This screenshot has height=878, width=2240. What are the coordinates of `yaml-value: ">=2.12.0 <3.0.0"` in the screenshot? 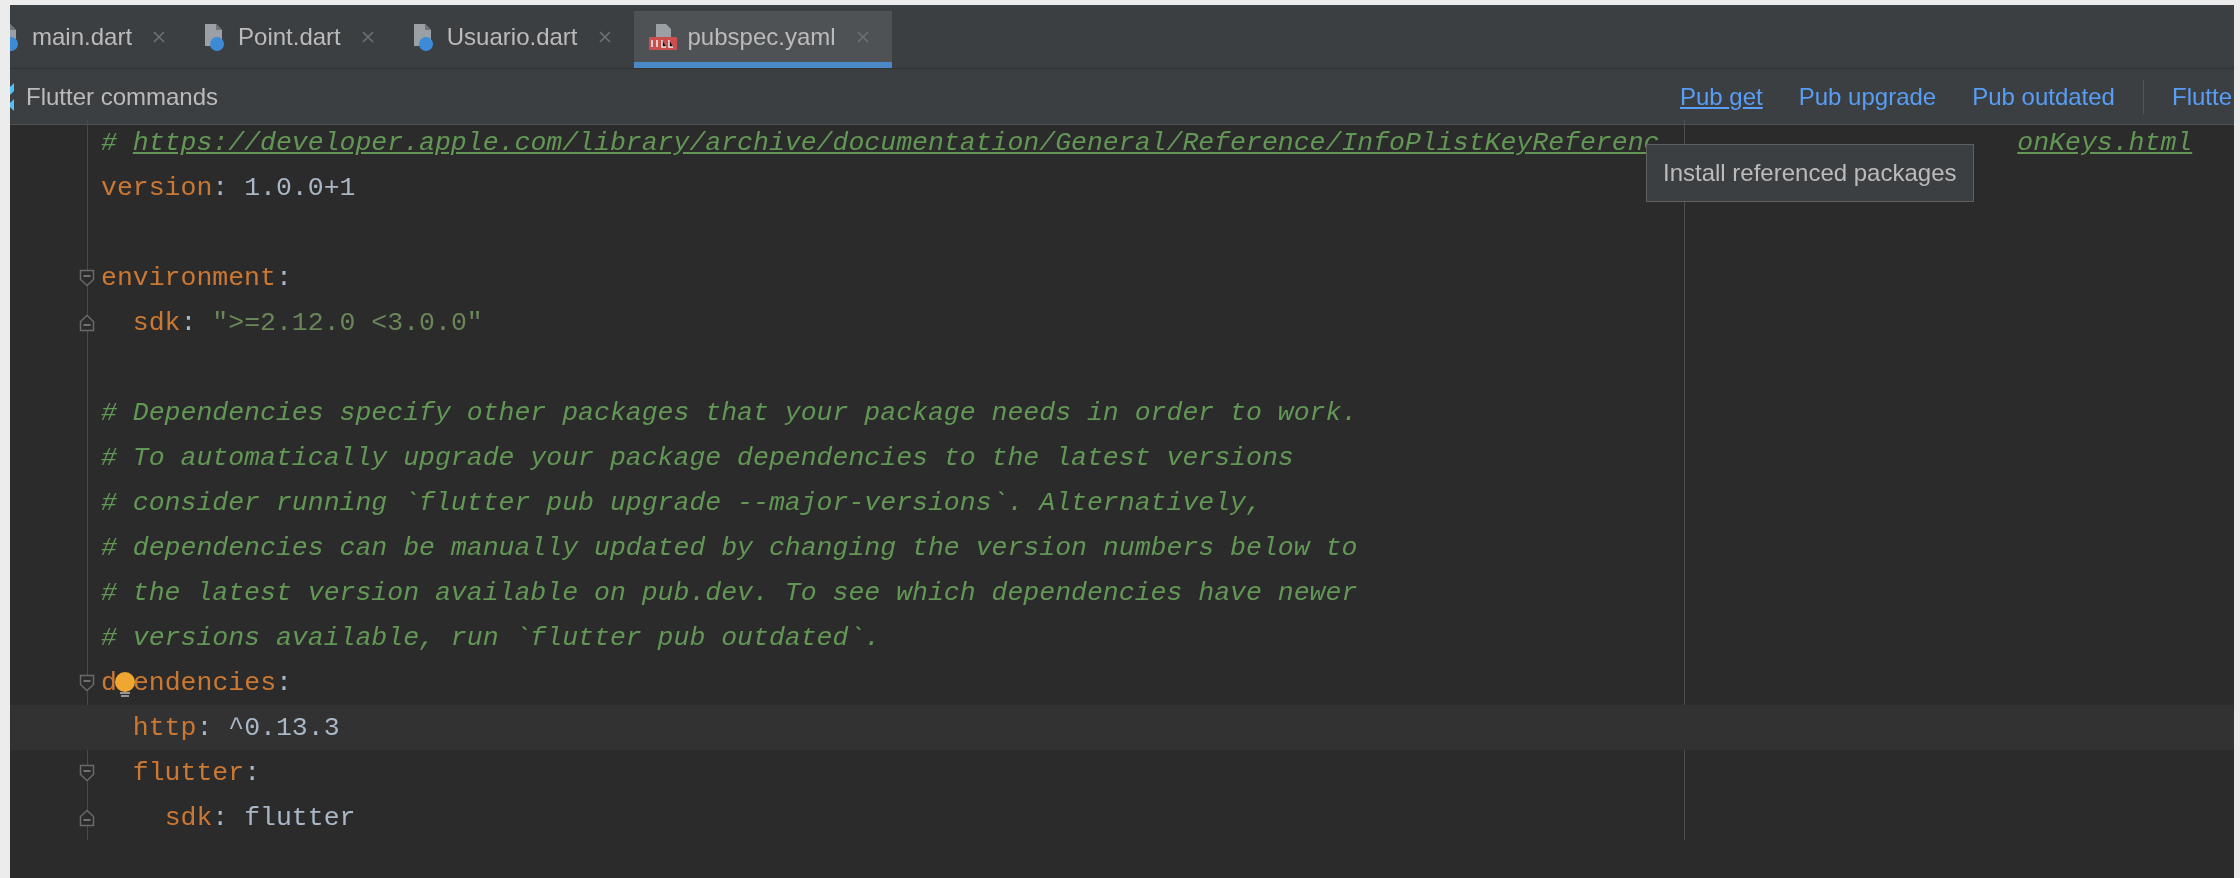 It's located at (347, 322).